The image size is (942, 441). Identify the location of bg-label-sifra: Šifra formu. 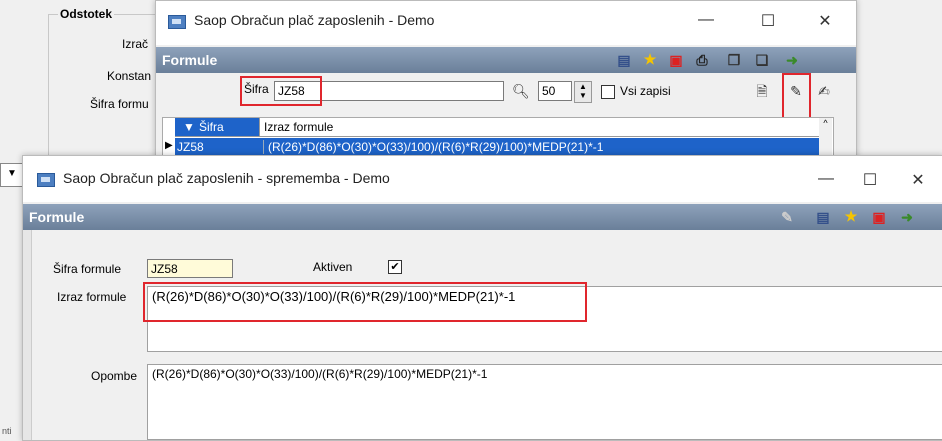
(119, 104).